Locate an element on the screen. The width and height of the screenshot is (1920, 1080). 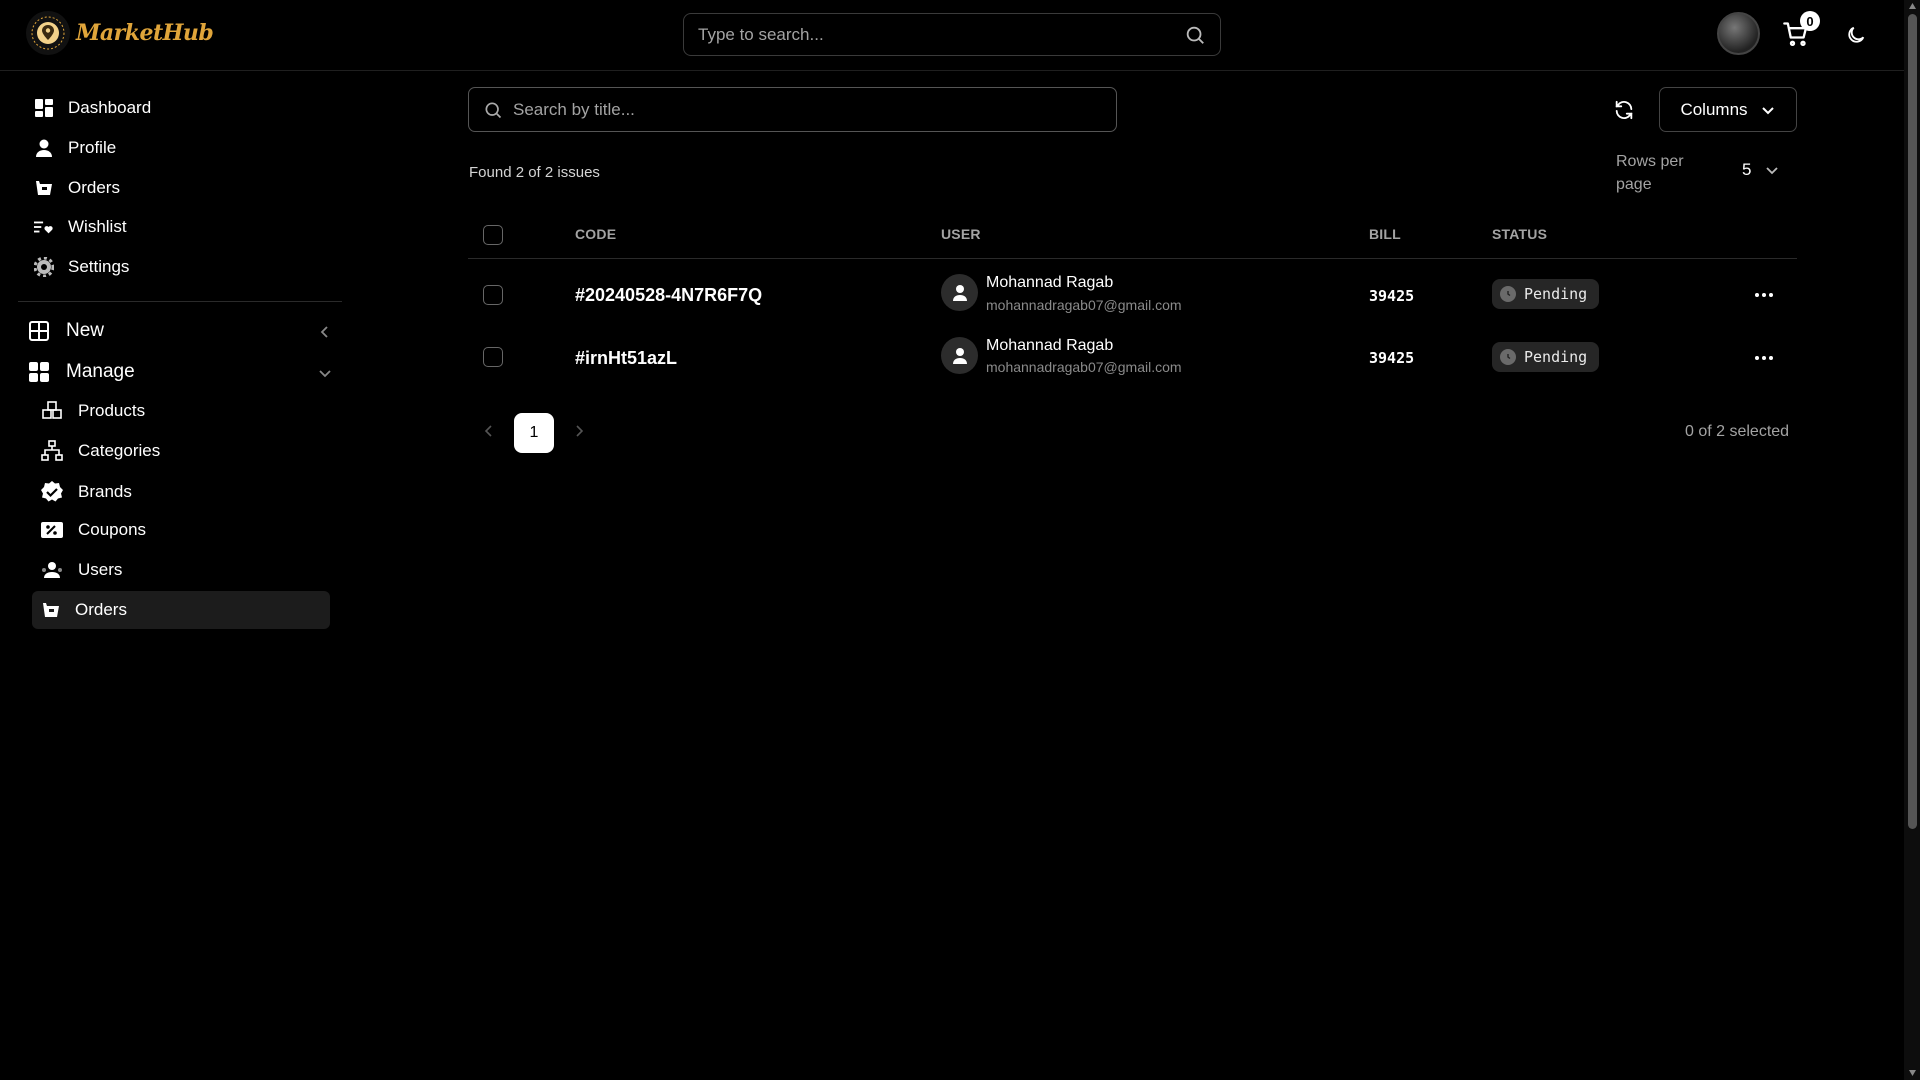
sidebar-item-categories: Categories is located at coordinates (100, 451).